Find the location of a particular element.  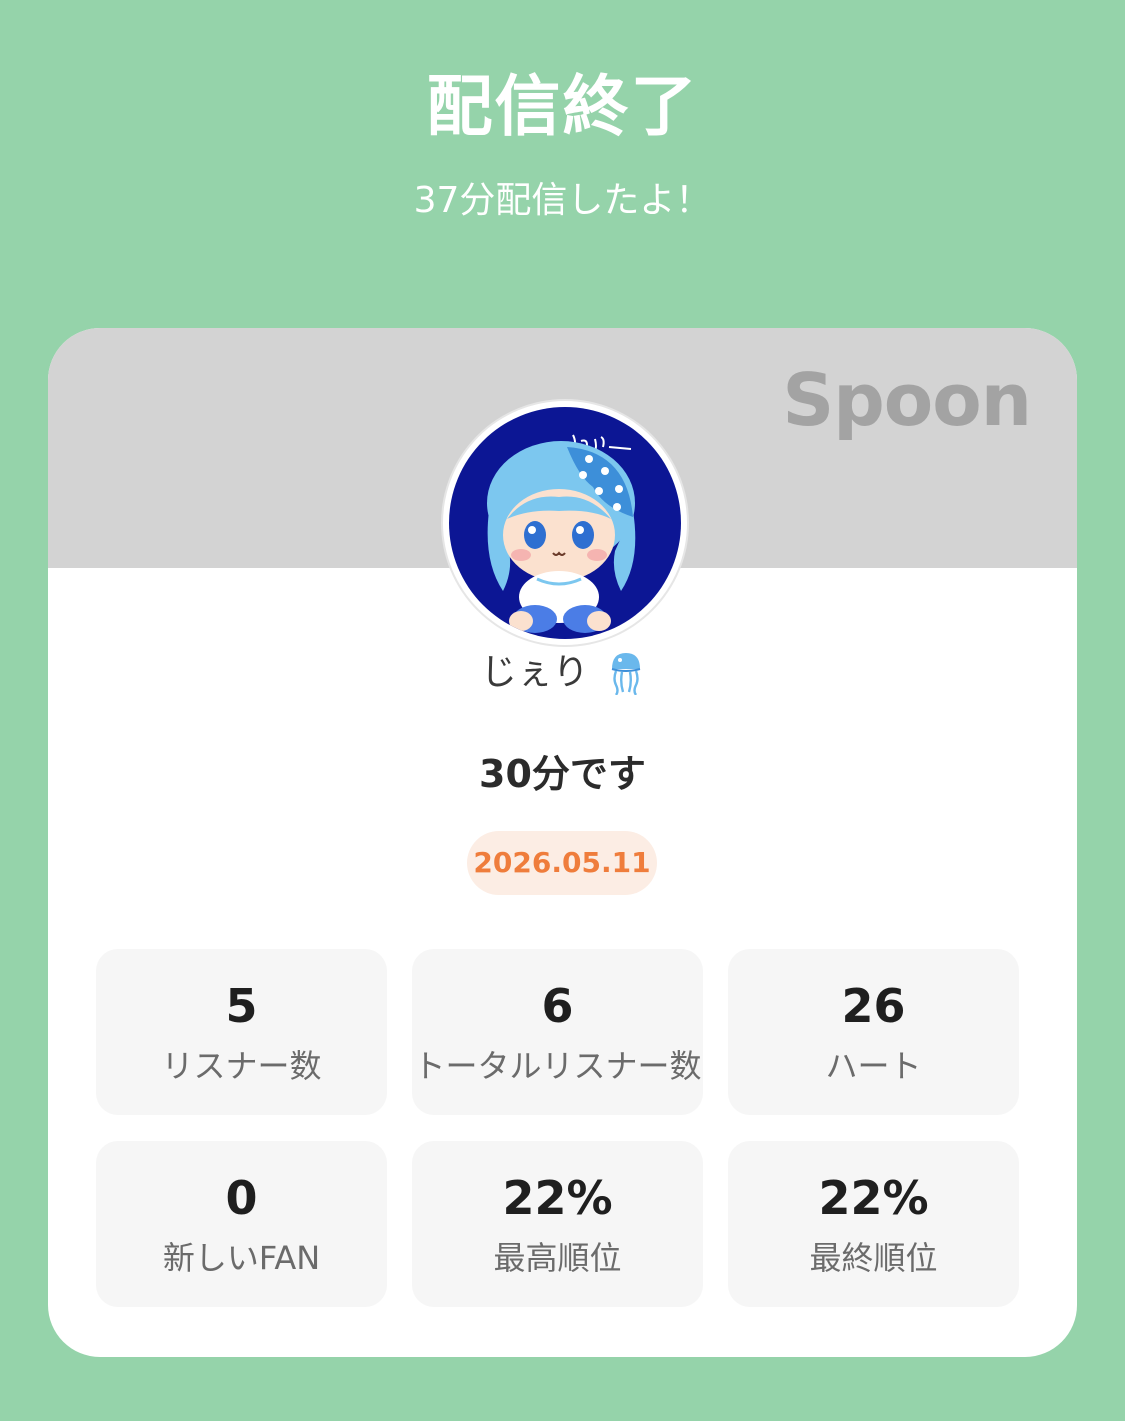

avatar-image is located at coordinates (565, 523).